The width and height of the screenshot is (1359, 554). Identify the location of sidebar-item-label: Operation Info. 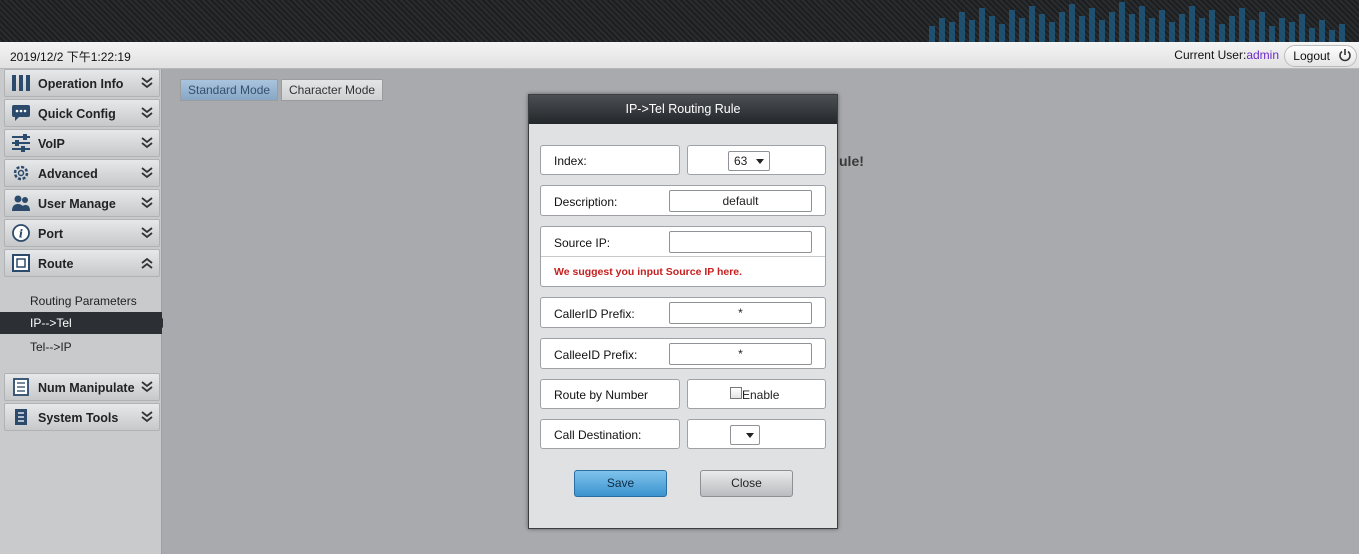
(81, 84).